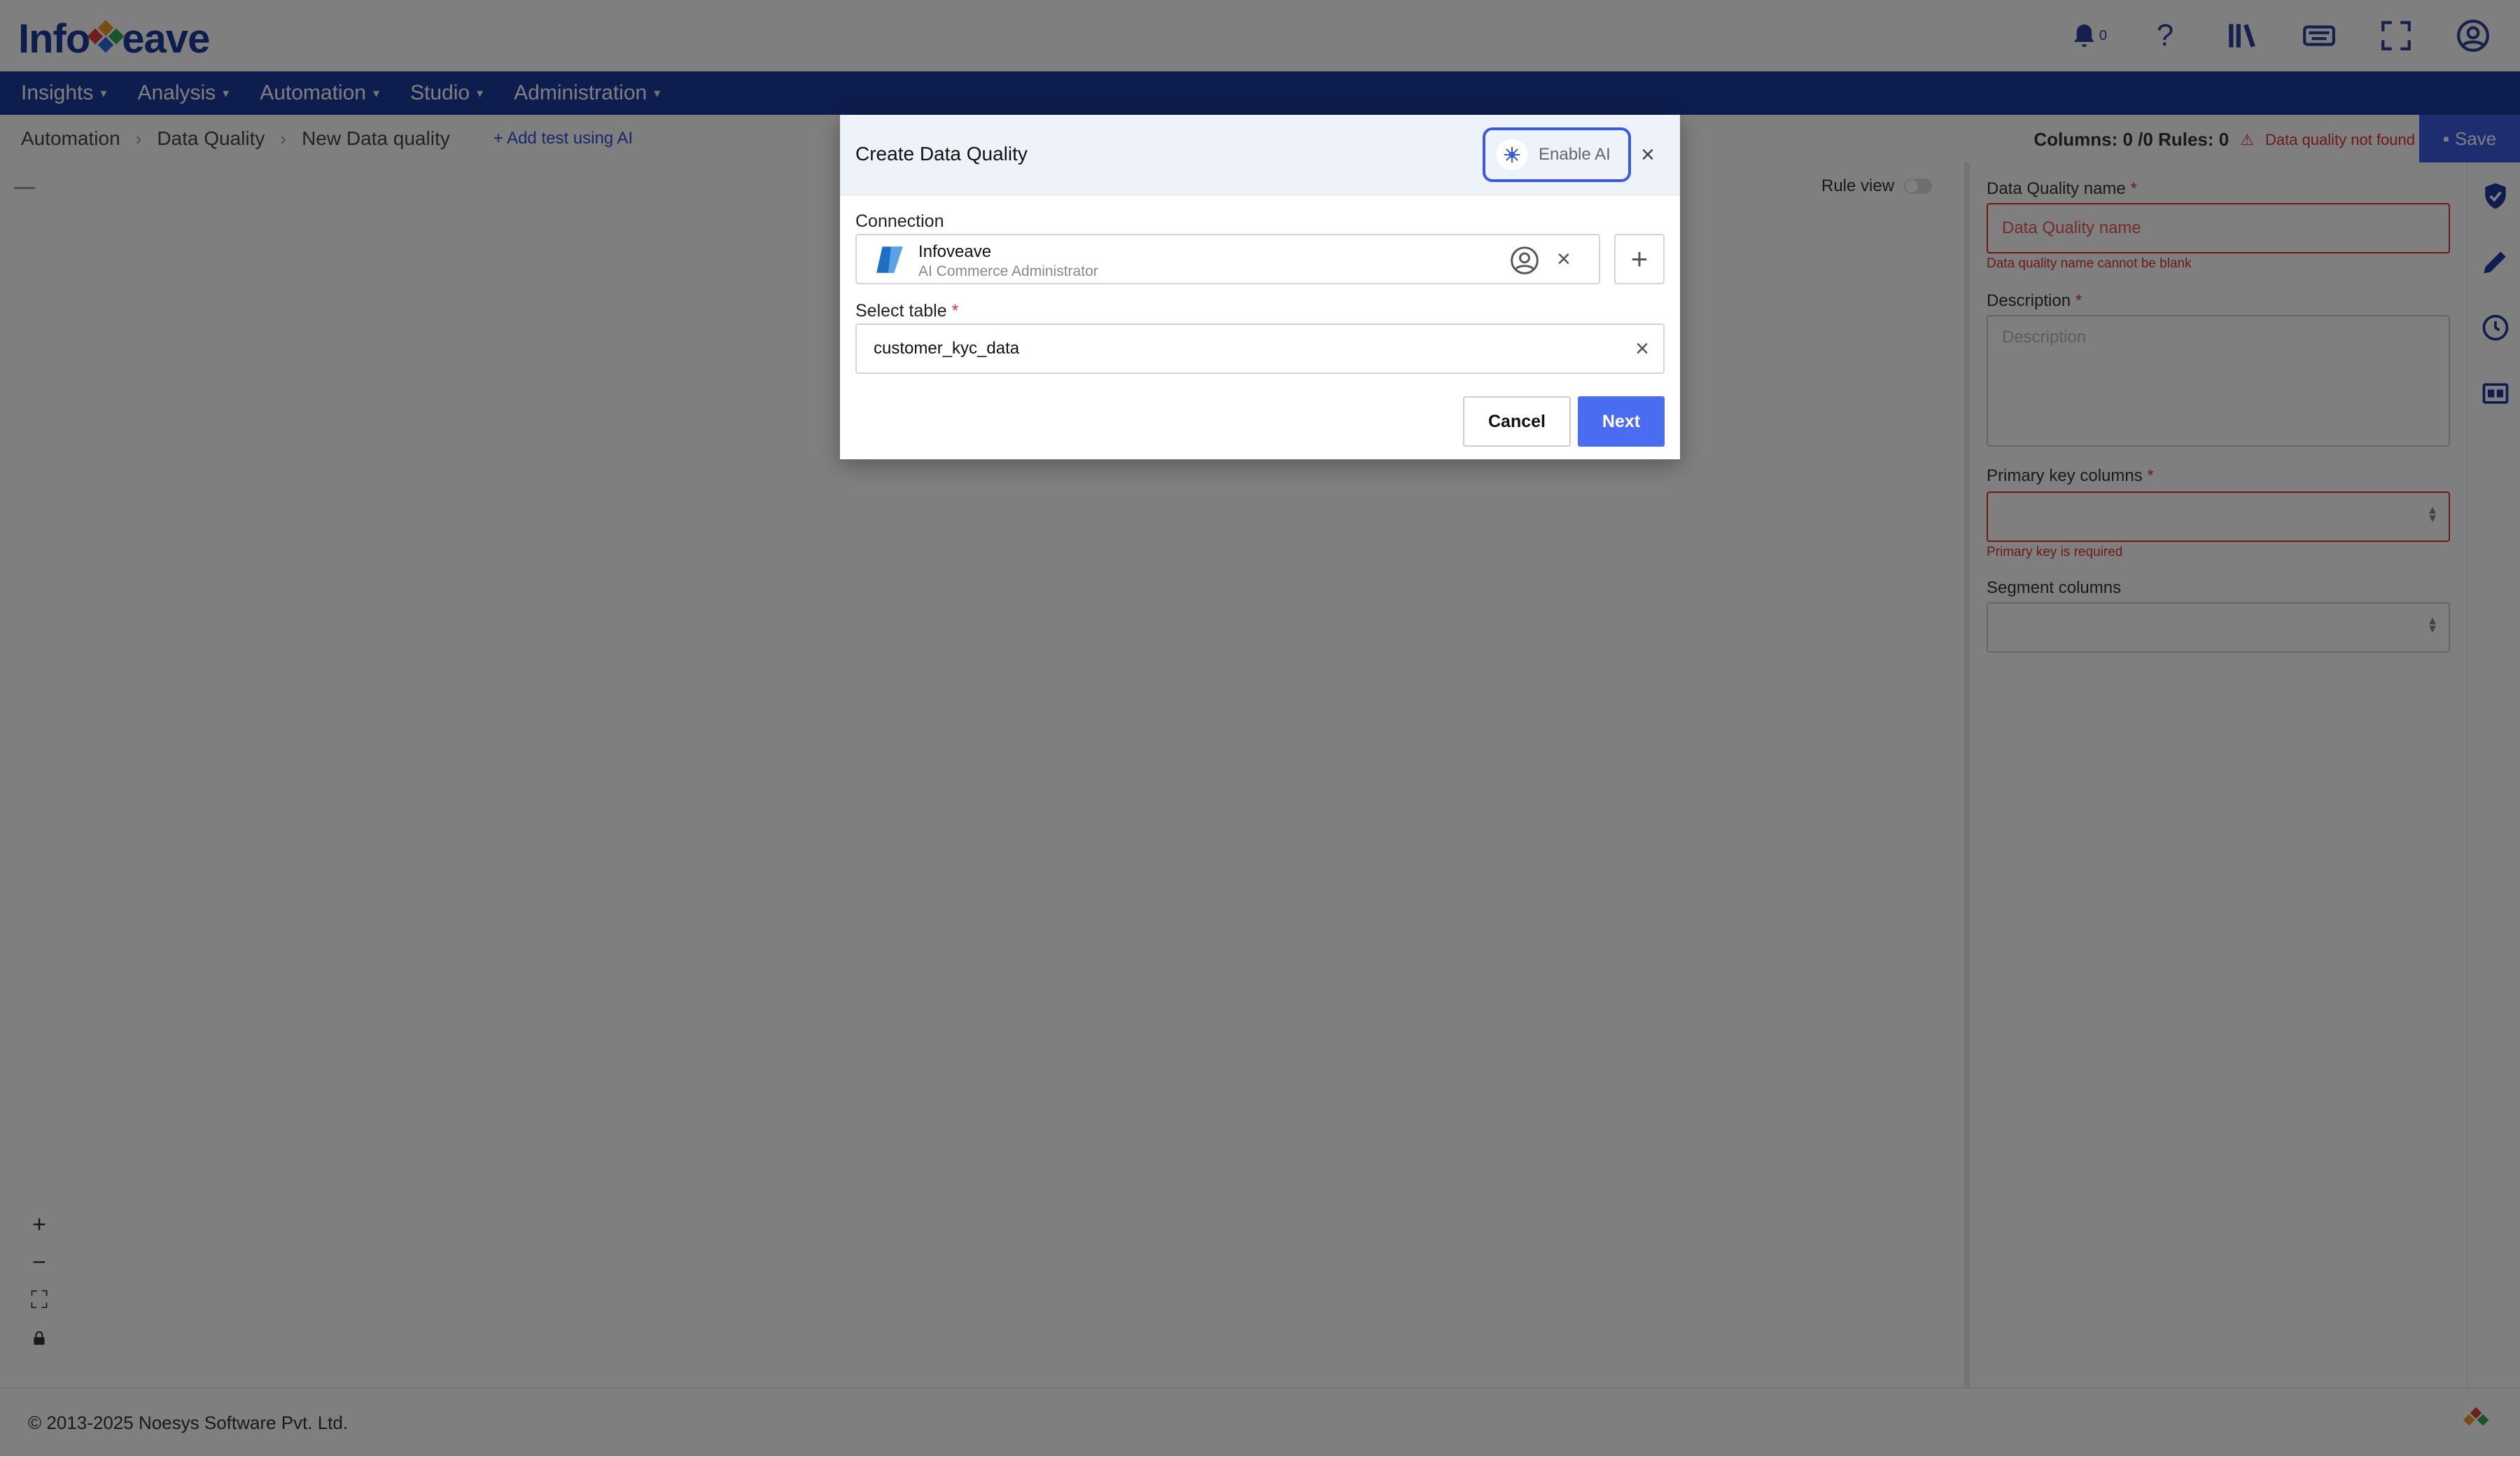 This screenshot has width=2520, height=1457. I want to click on connection-name: Infoveave, so click(955, 251).